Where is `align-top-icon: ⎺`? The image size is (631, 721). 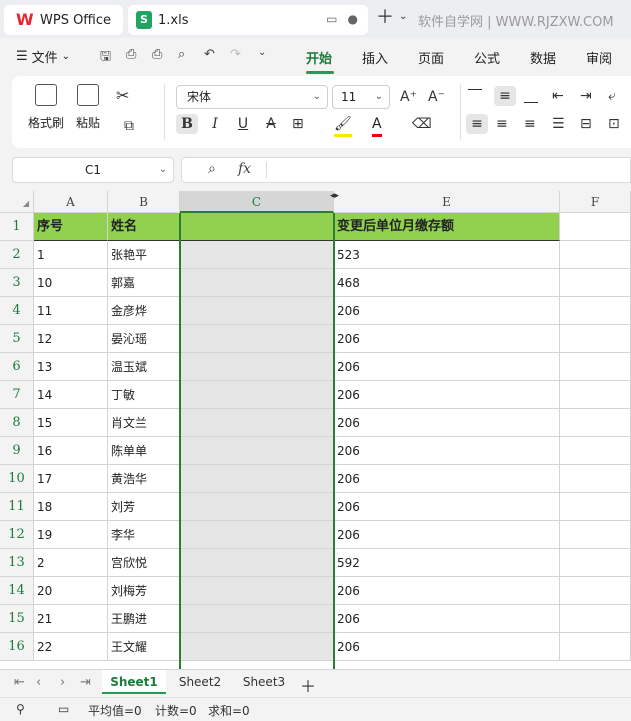 align-top-icon: ⎺ is located at coordinates (475, 96).